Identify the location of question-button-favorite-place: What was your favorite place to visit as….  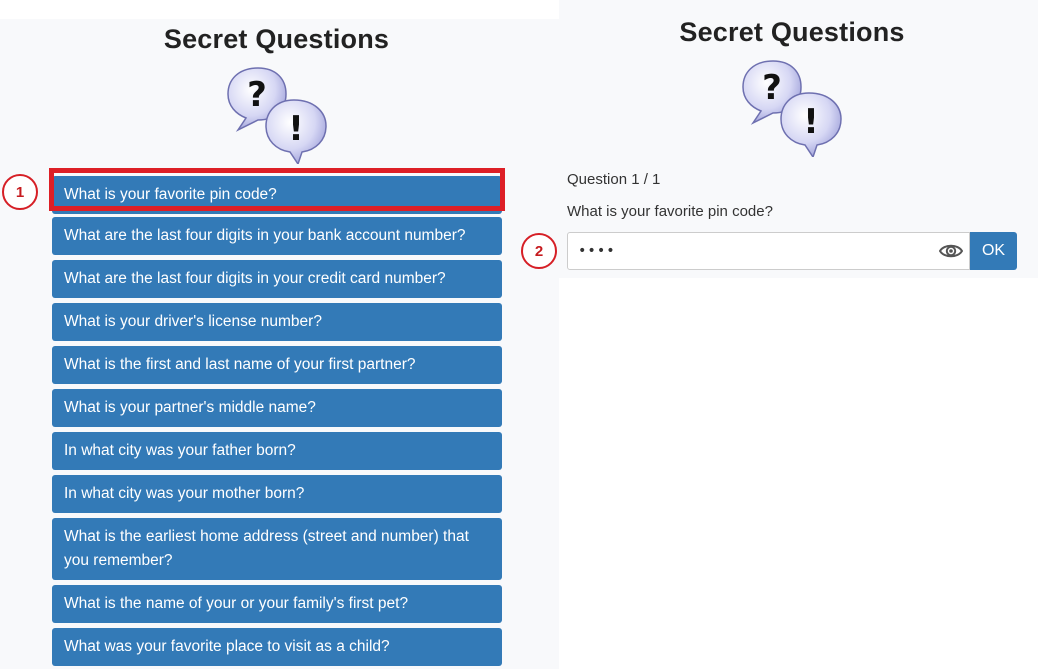
(277, 647).